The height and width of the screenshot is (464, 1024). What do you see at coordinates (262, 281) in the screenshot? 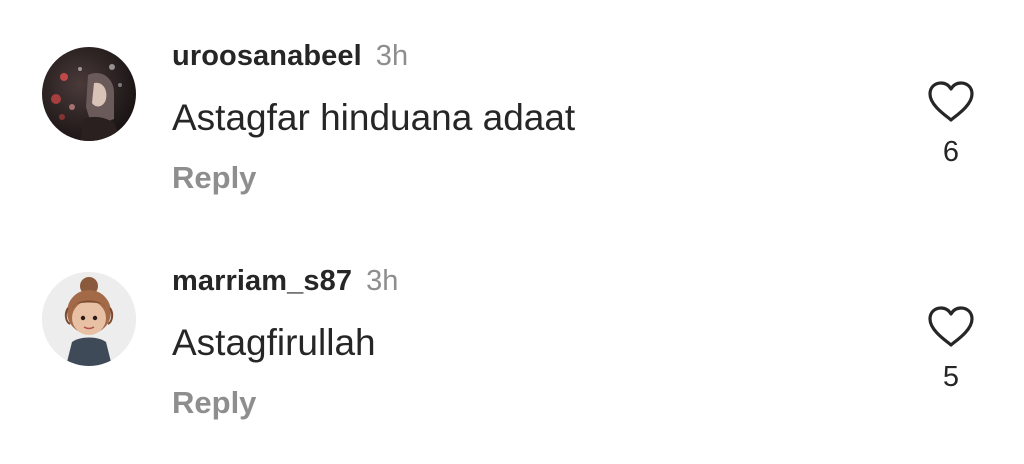
I see `username-link: marriam_s87` at bounding box center [262, 281].